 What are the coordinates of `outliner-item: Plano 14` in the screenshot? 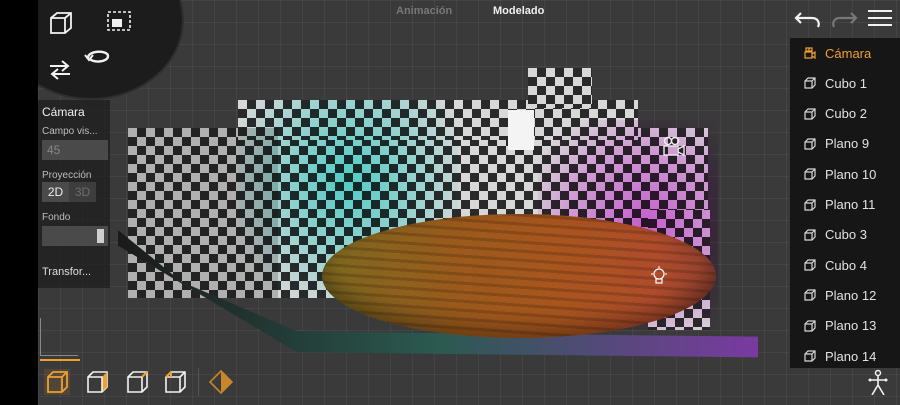 It's located at (845, 356).